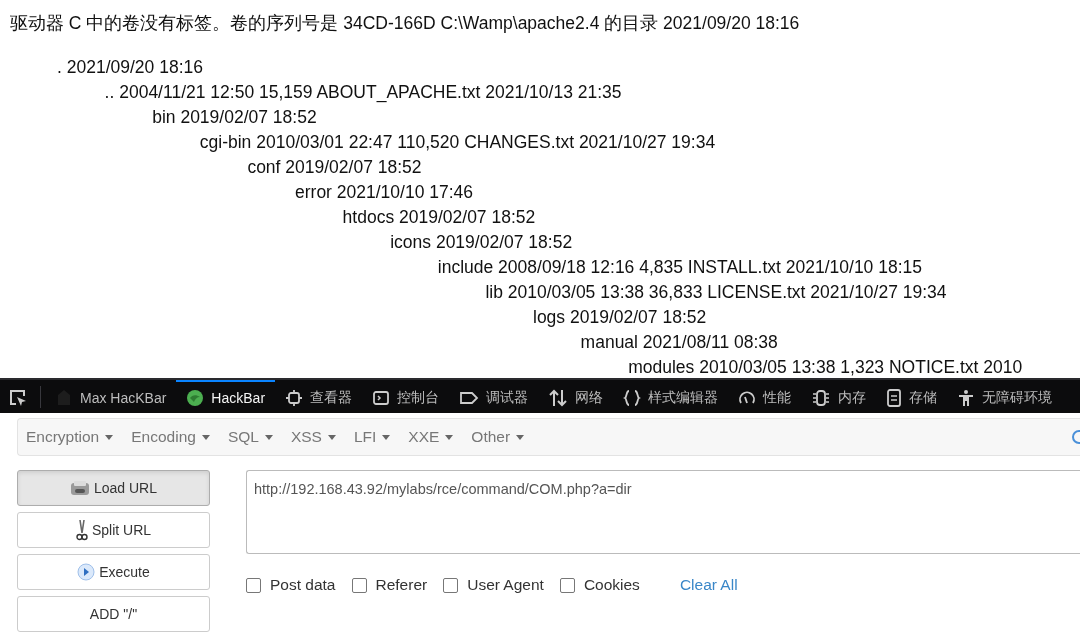 The height and width of the screenshot is (635, 1080). I want to click on storage-icon, so click(894, 397).